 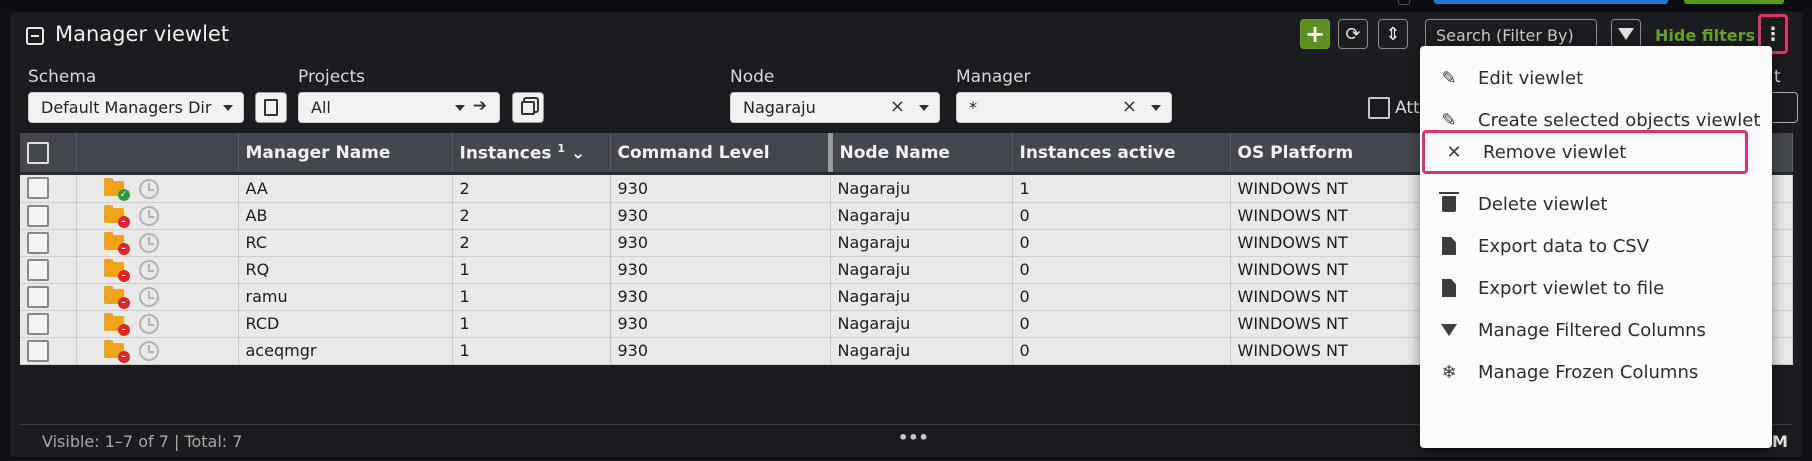 What do you see at coordinates (345, 324) in the screenshot?
I see `cell-manager-name: RCD` at bounding box center [345, 324].